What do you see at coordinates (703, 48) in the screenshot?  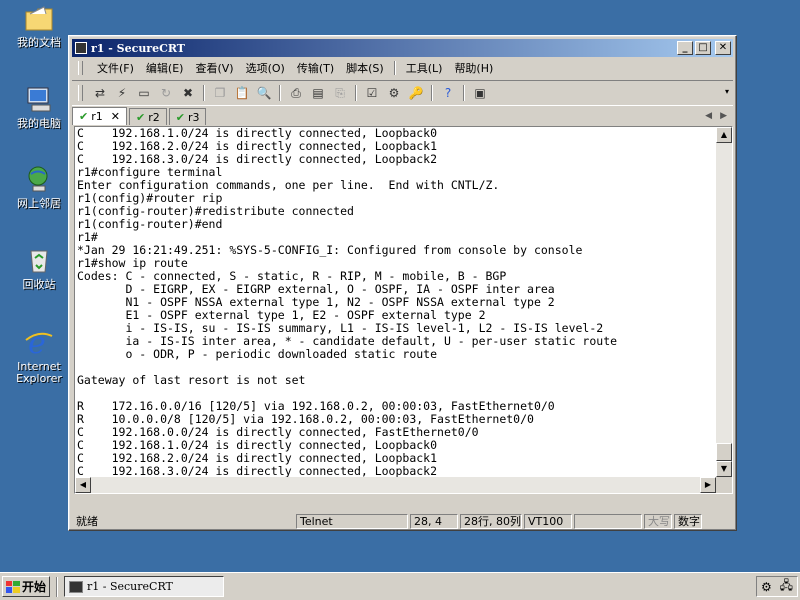 I see `maximize-button: □` at bounding box center [703, 48].